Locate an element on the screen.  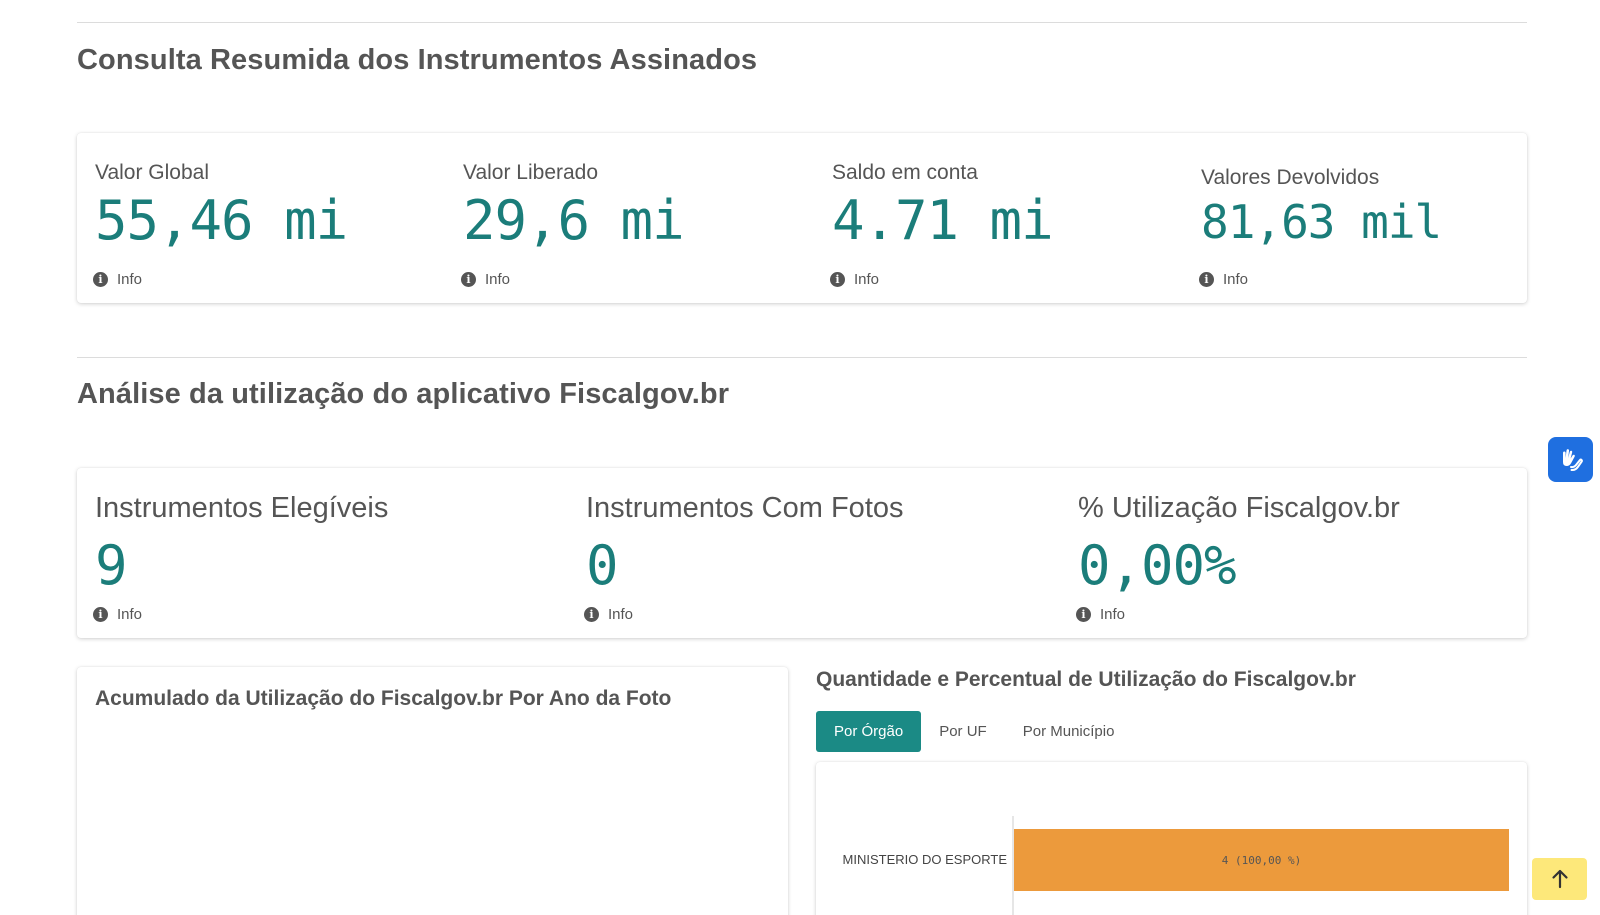
kpi-value: 4.71 mi is located at coordinates (943, 220).